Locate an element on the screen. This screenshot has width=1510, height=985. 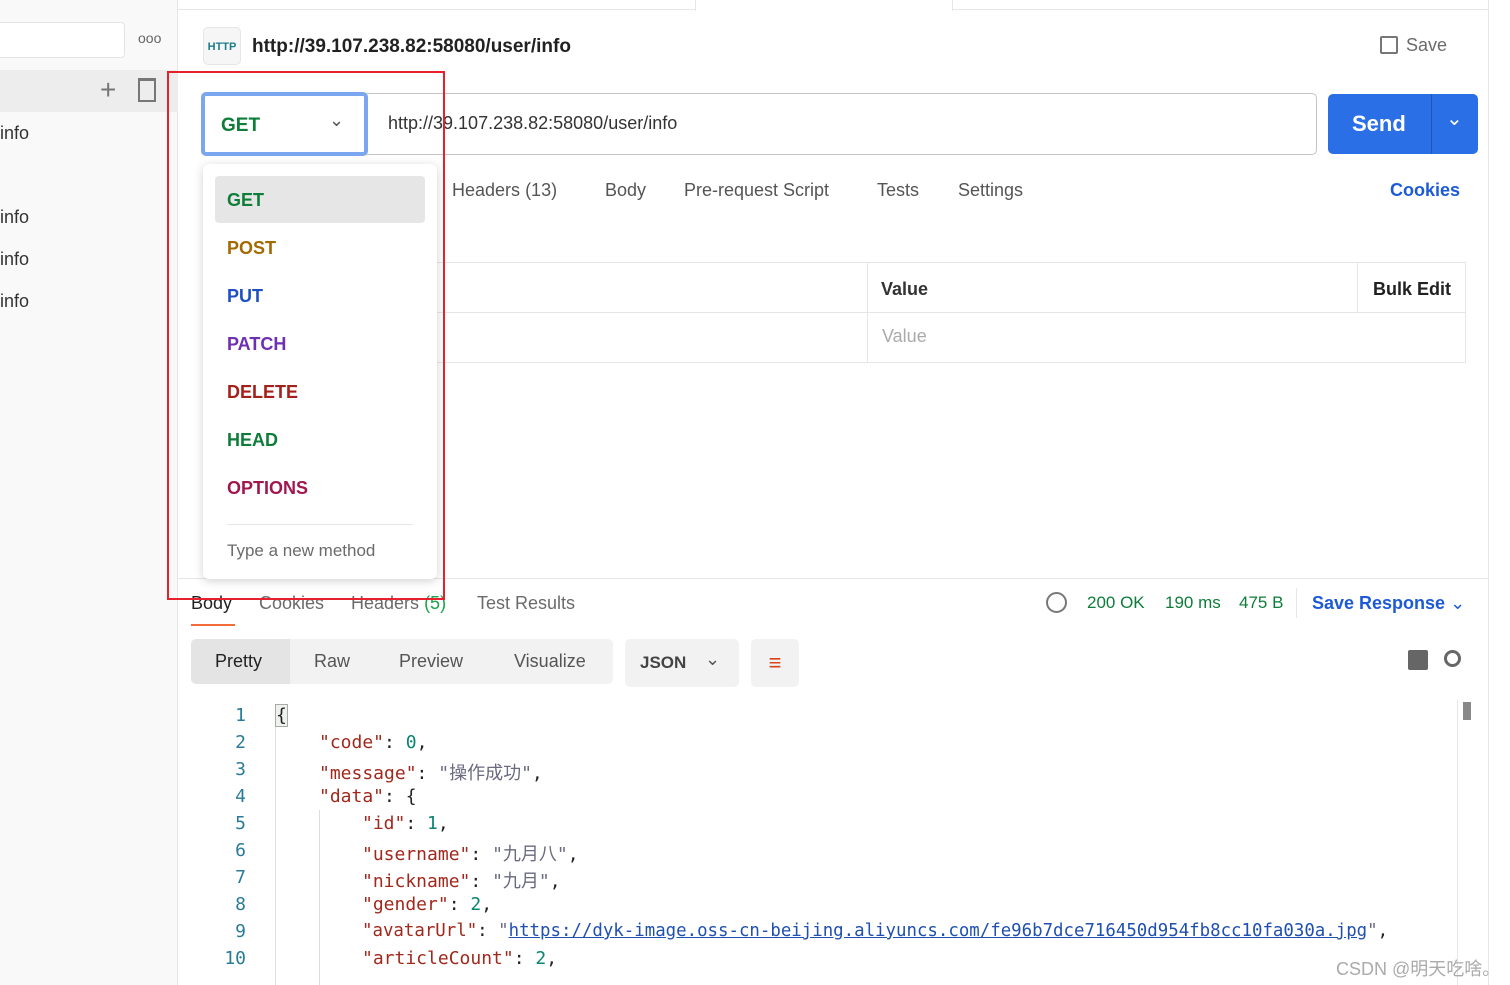
json-key: "message" is located at coordinates (368, 773).